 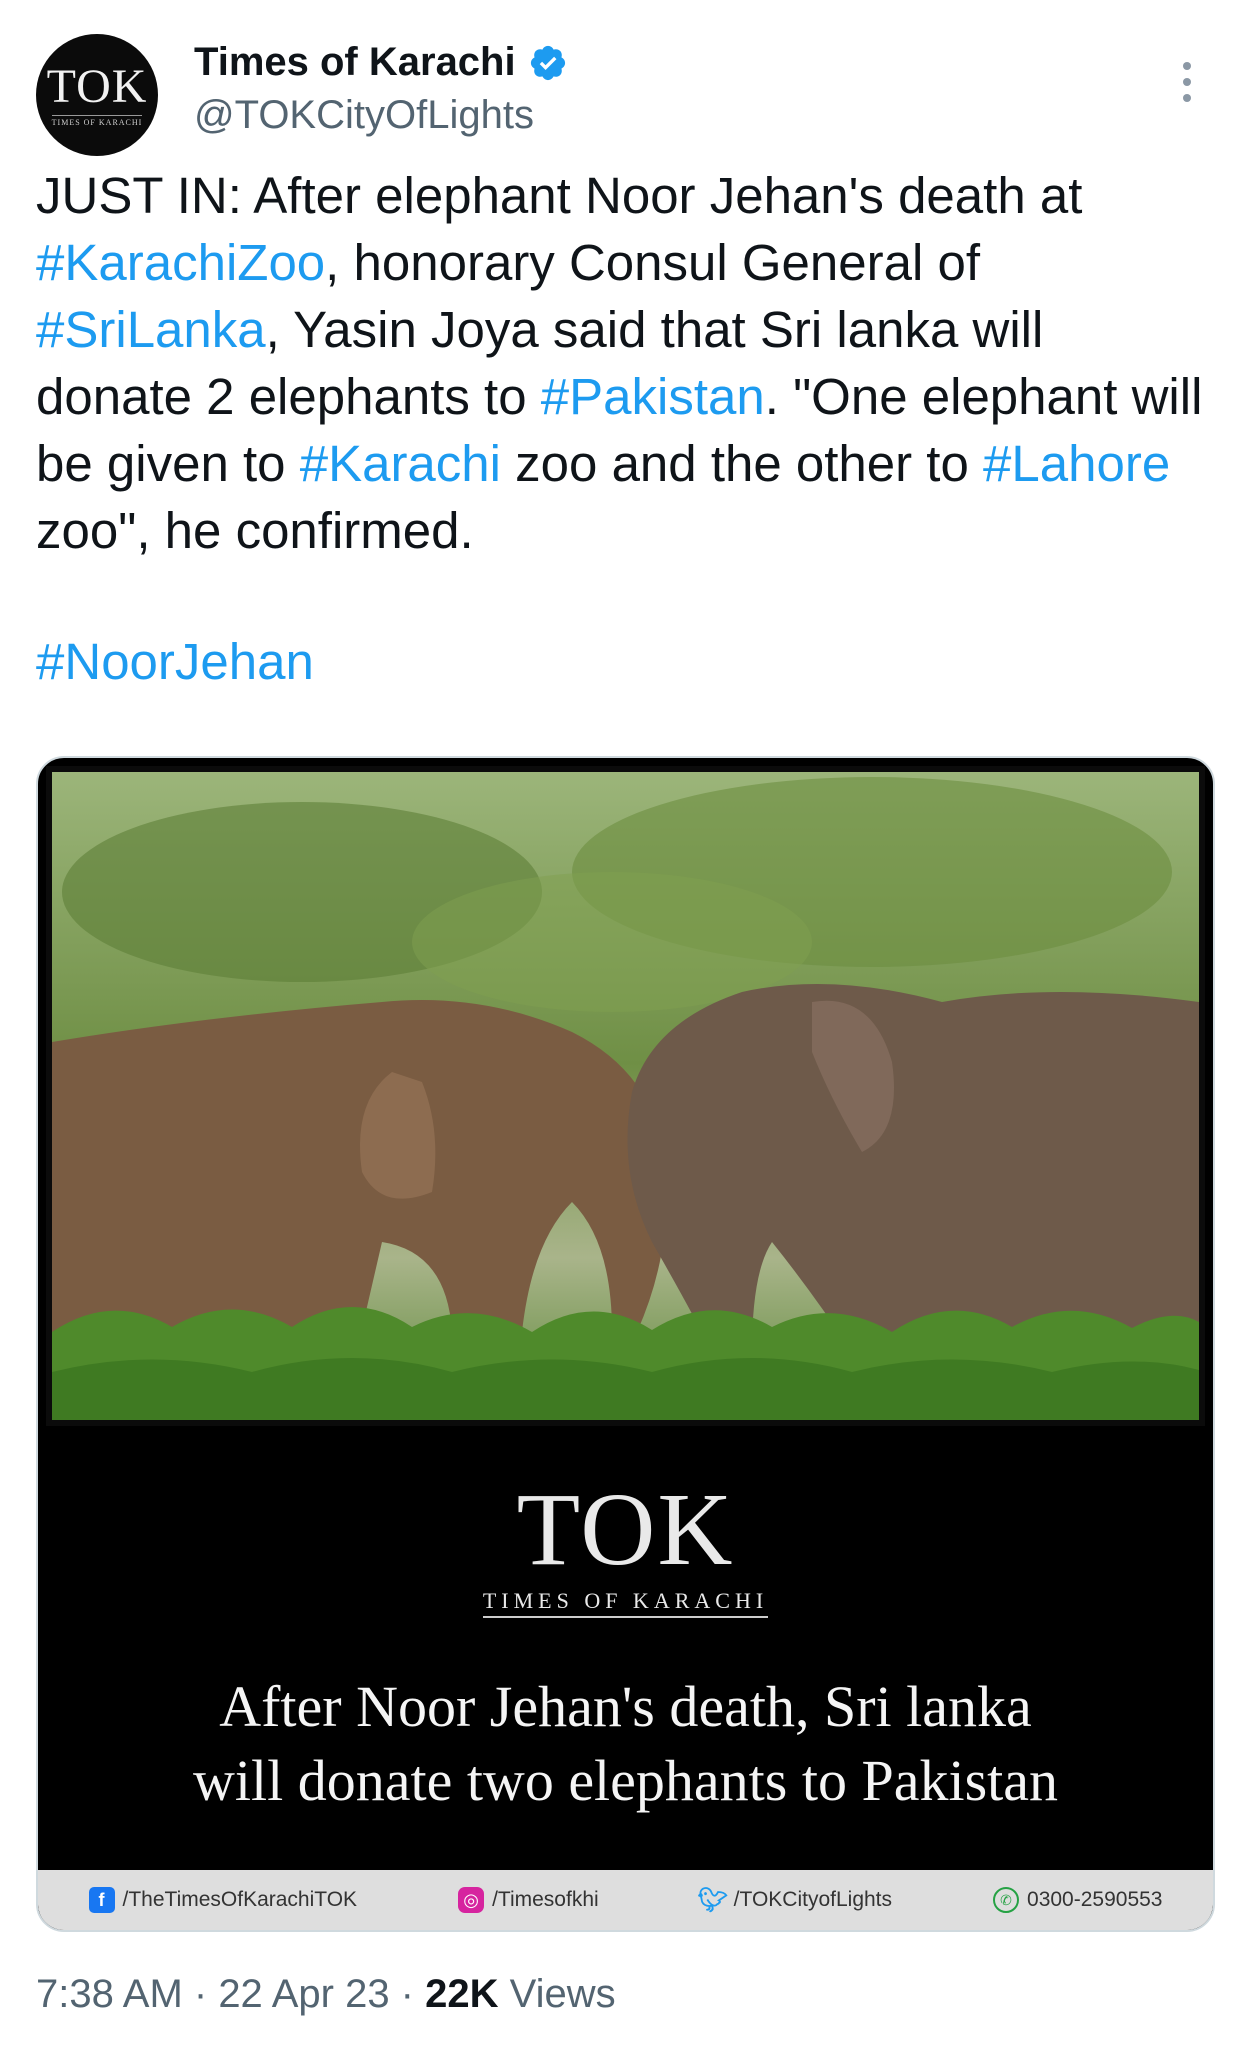 I want to click on author-display-name: Times of Karachi, so click(x=355, y=62).